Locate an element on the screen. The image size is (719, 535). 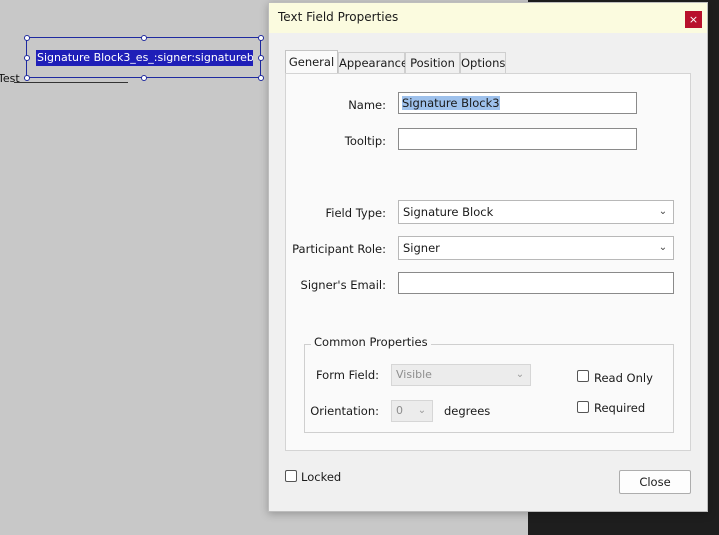
orientation-value: 0 is located at coordinates (399, 410).